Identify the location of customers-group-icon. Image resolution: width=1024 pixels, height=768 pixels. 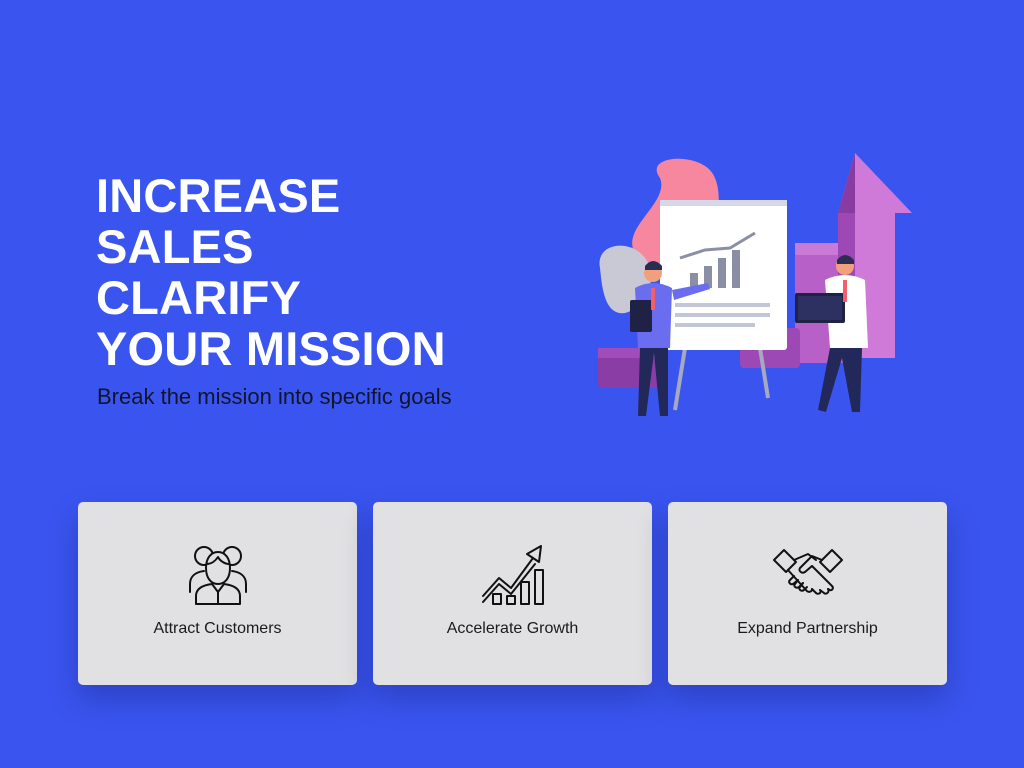
(217, 575).